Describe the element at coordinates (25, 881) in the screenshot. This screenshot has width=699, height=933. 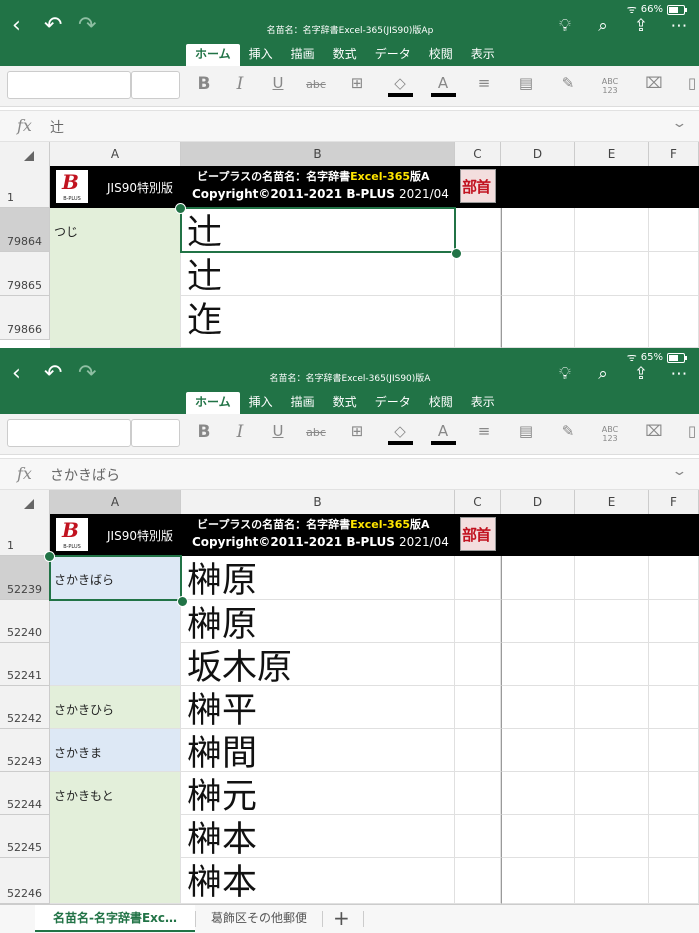
I see `row-header: 52246` at that location.